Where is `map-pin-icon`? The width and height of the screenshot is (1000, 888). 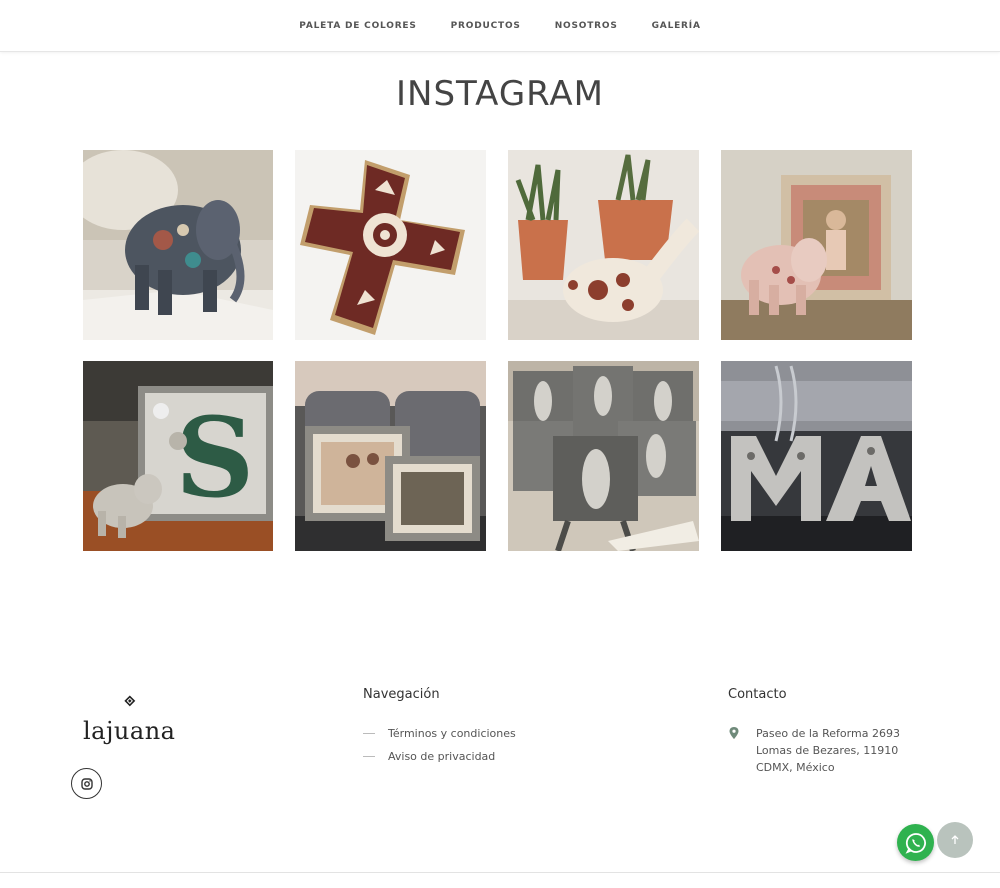 map-pin-icon is located at coordinates (734, 733).